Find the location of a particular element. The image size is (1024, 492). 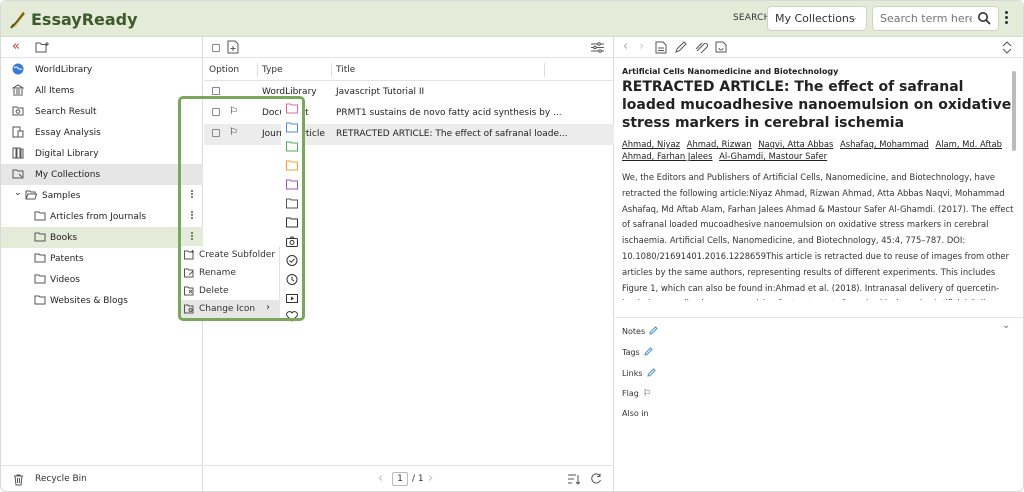

notes-field: Notes is located at coordinates (640, 331).